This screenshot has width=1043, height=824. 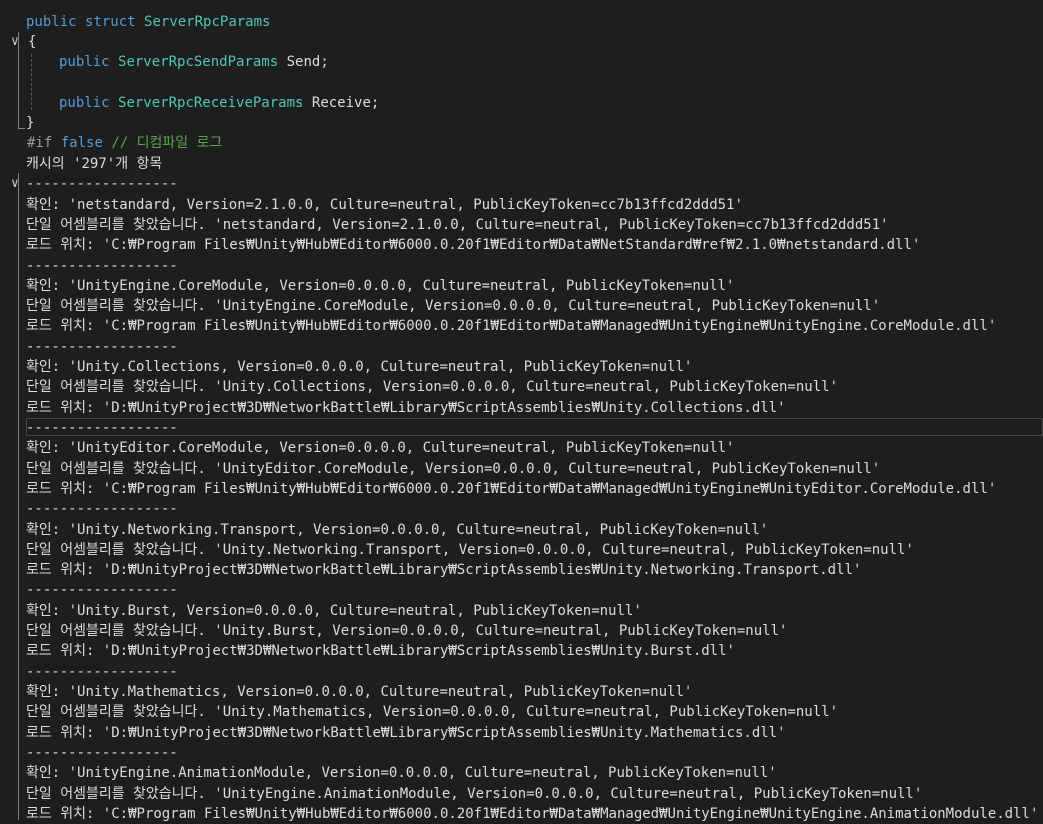 What do you see at coordinates (207, 22) in the screenshot?
I see `struct-name: ServerRpcParams` at bounding box center [207, 22].